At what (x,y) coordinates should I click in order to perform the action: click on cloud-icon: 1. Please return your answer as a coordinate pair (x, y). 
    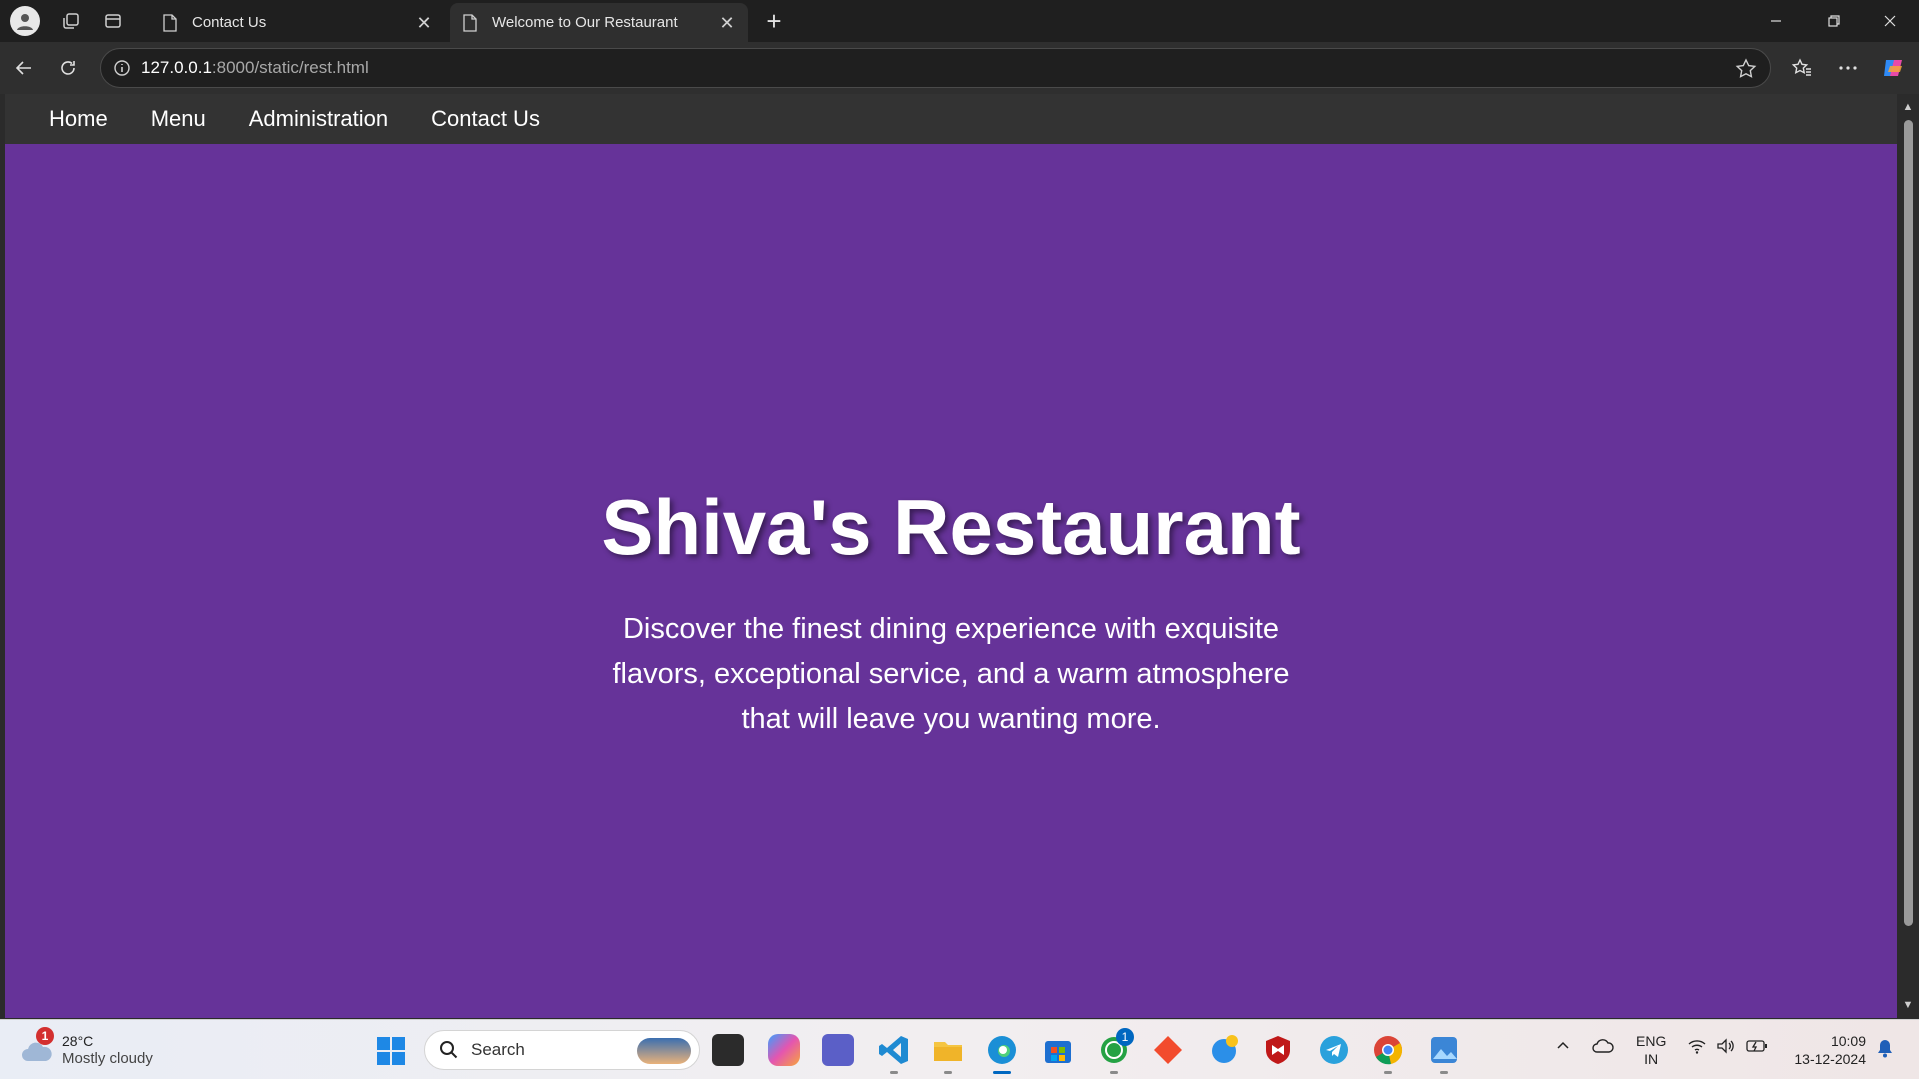
    Looking at the image, I should click on (37, 1045).